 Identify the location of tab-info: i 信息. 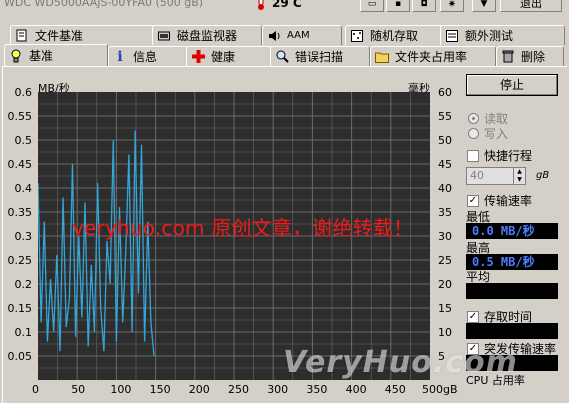
(148, 56).